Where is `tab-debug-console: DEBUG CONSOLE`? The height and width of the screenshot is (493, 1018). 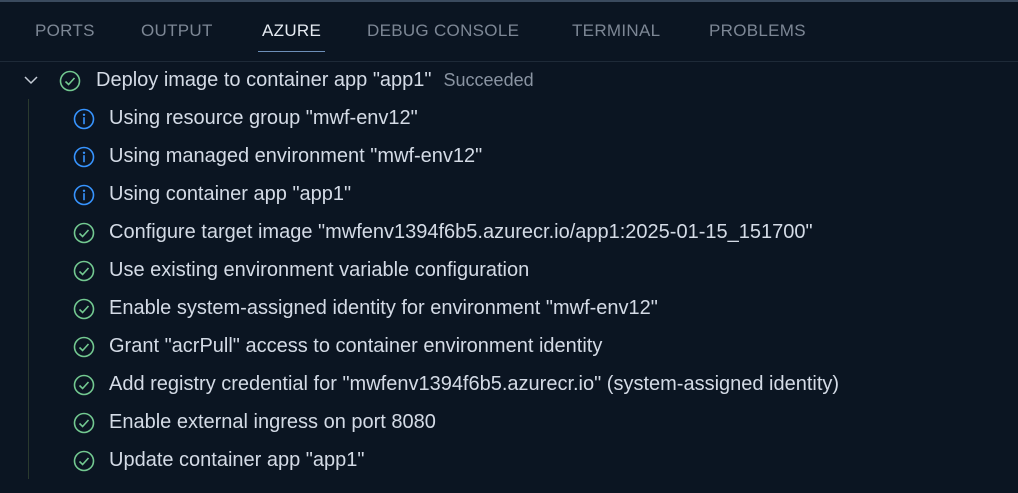 tab-debug-console: DEBUG CONSOLE is located at coordinates (443, 31).